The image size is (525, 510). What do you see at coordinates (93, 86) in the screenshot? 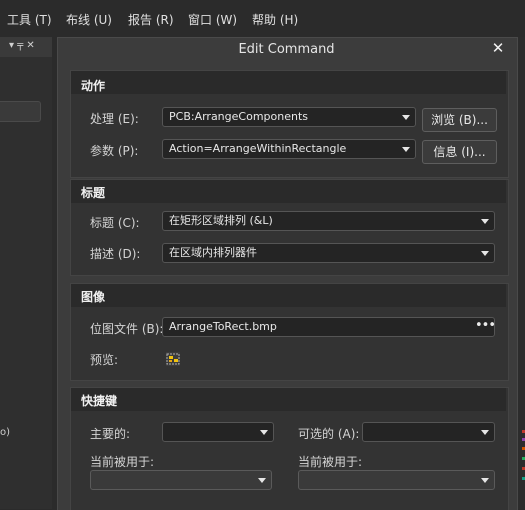
I see `action-group-title: 动作` at bounding box center [93, 86].